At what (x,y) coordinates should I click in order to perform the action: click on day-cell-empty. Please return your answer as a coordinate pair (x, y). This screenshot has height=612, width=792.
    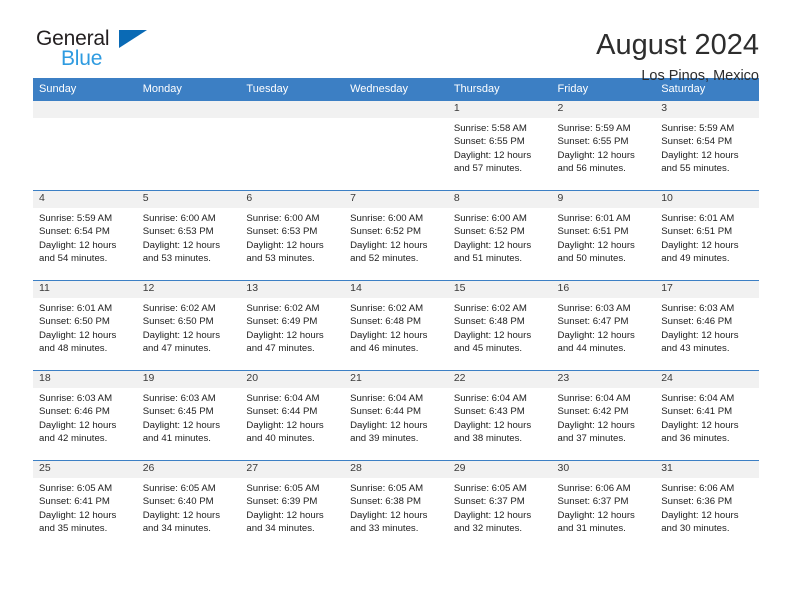
    Looking at the image, I should click on (396, 145).